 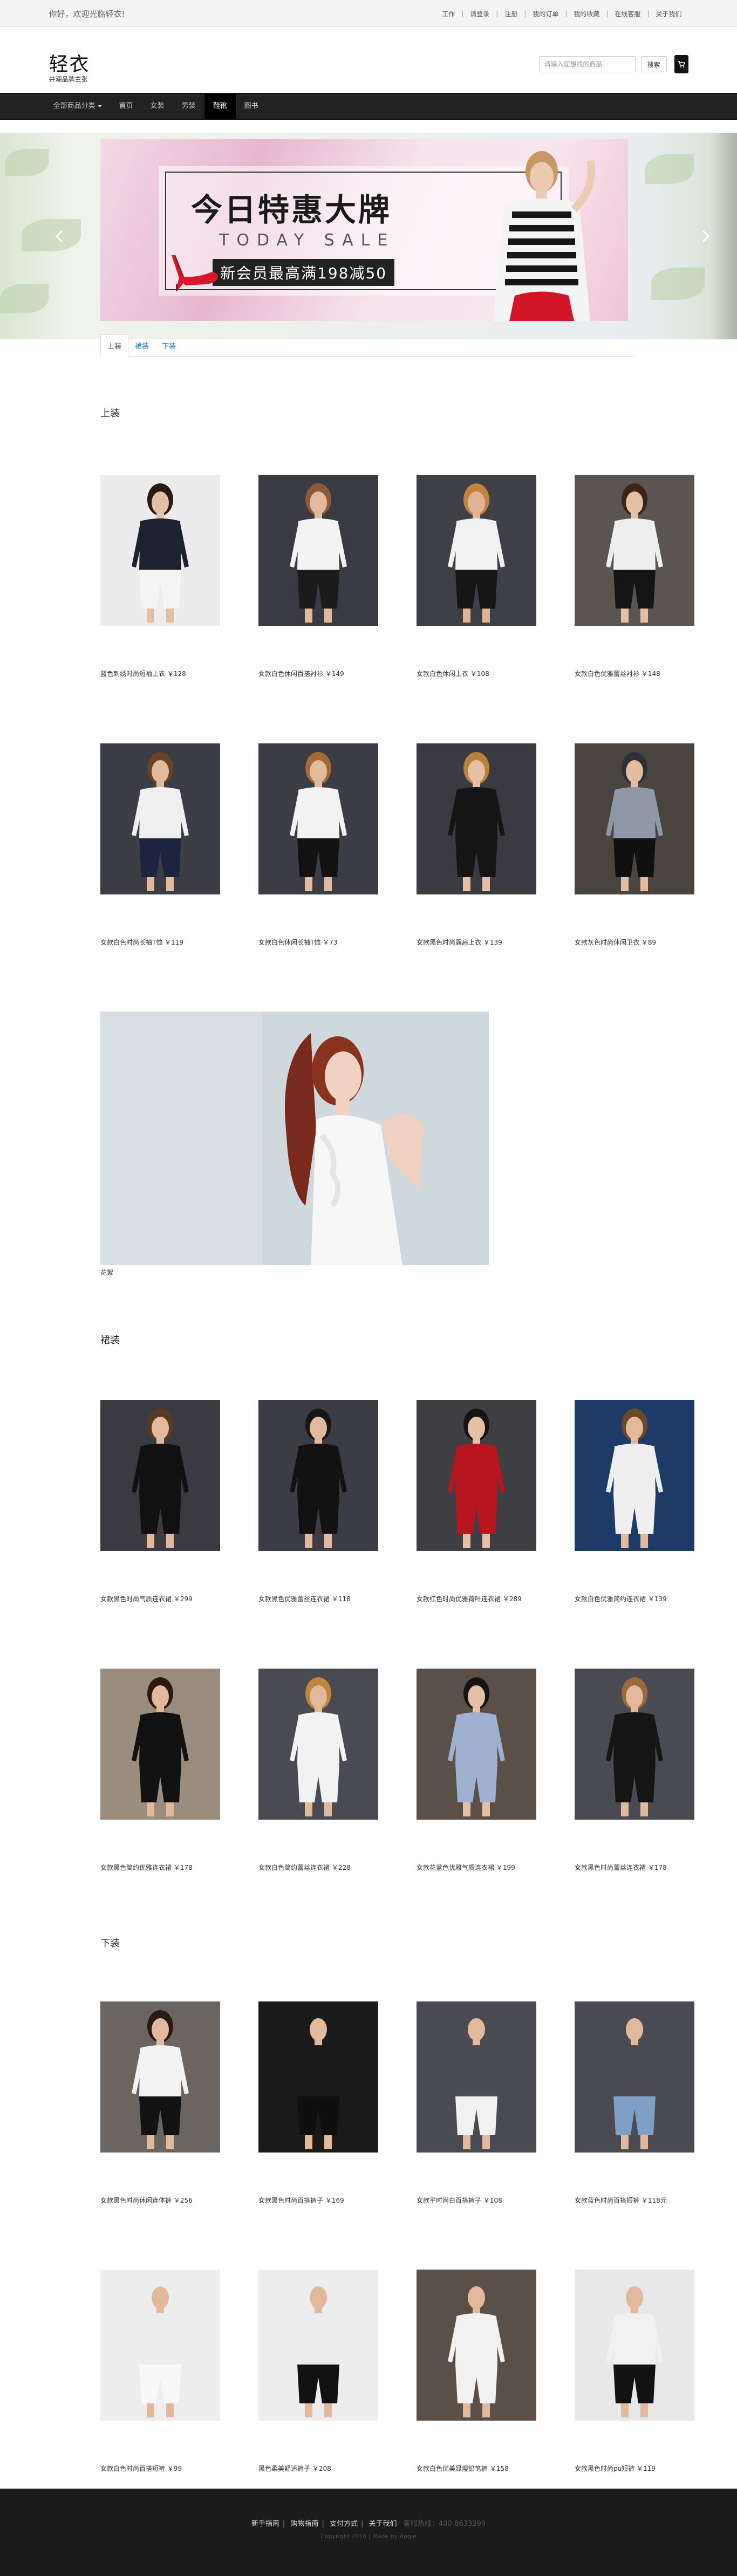 What do you see at coordinates (617, 673) in the screenshot?
I see `product-caption: 女款白色优雅蕾丝衬衫 ￥148` at bounding box center [617, 673].